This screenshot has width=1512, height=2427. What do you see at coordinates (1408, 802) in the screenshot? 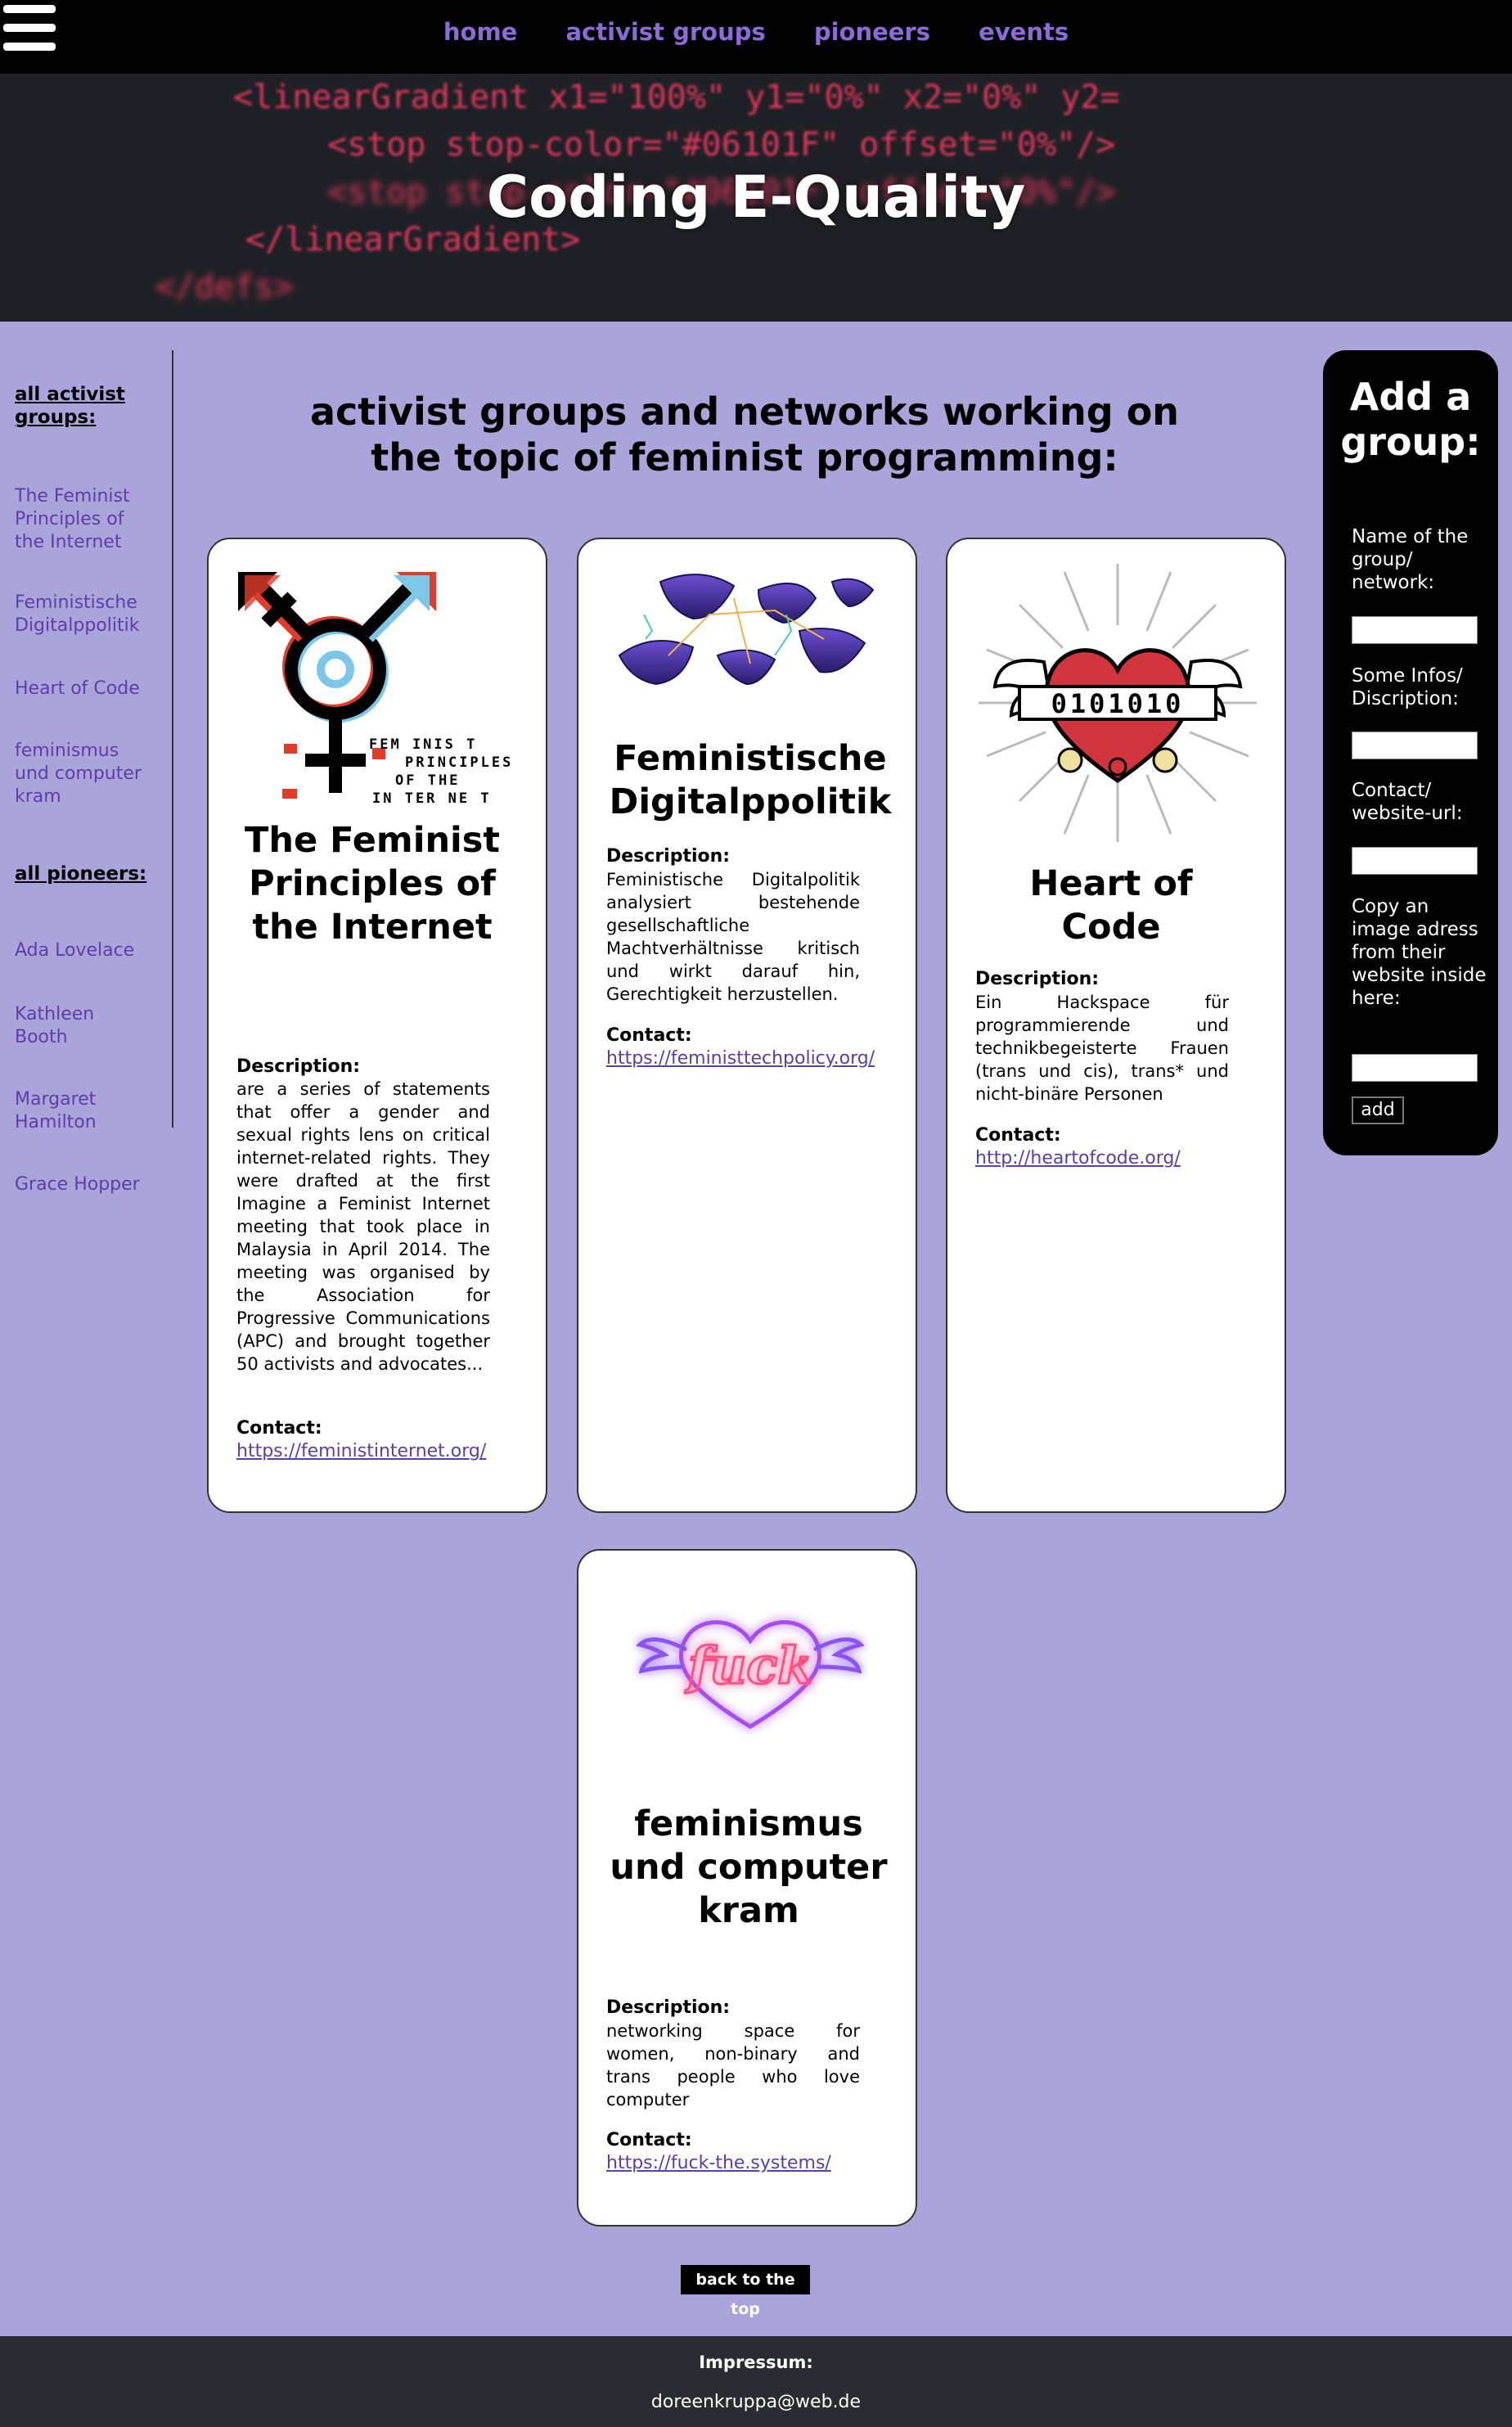
I see `field-label-contact: Contact/ website-url:` at bounding box center [1408, 802].